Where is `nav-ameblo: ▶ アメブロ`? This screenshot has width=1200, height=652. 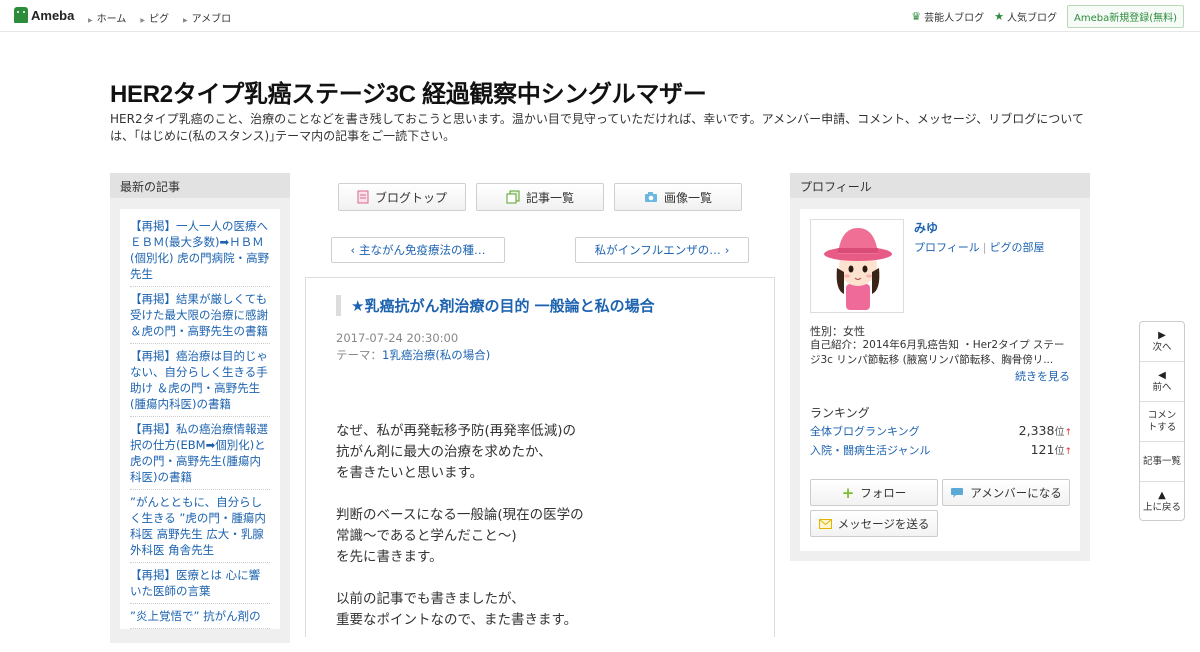
nav-ameblo: ▶ アメブロ is located at coordinates (207, 17).